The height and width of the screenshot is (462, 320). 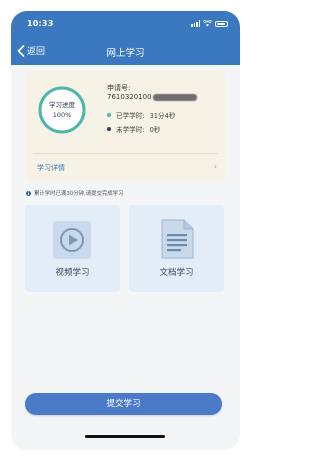 I want to click on document-icon, so click(x=177, y=239).